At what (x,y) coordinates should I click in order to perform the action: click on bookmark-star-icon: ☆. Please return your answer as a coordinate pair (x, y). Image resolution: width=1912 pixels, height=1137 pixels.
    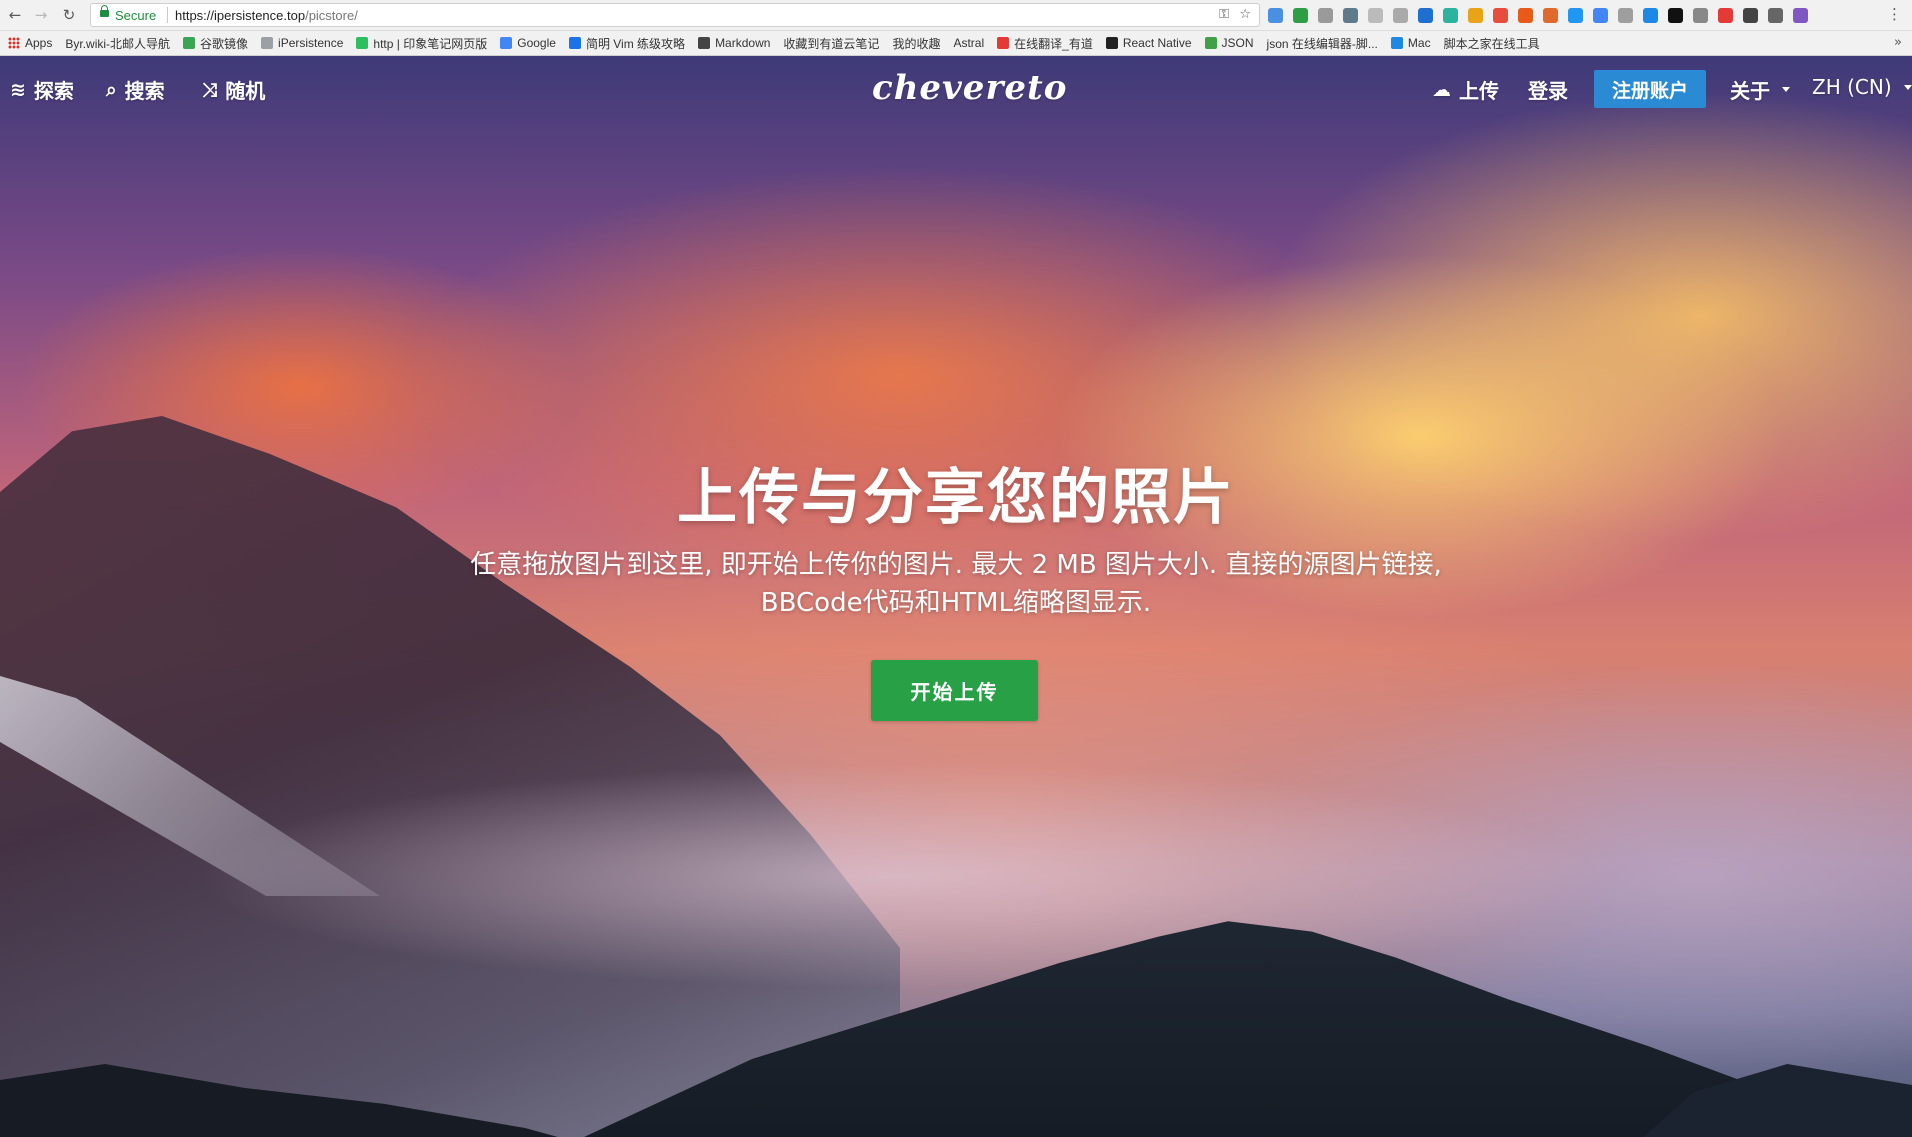
    Looking at the image, I should click on (1245, 14).